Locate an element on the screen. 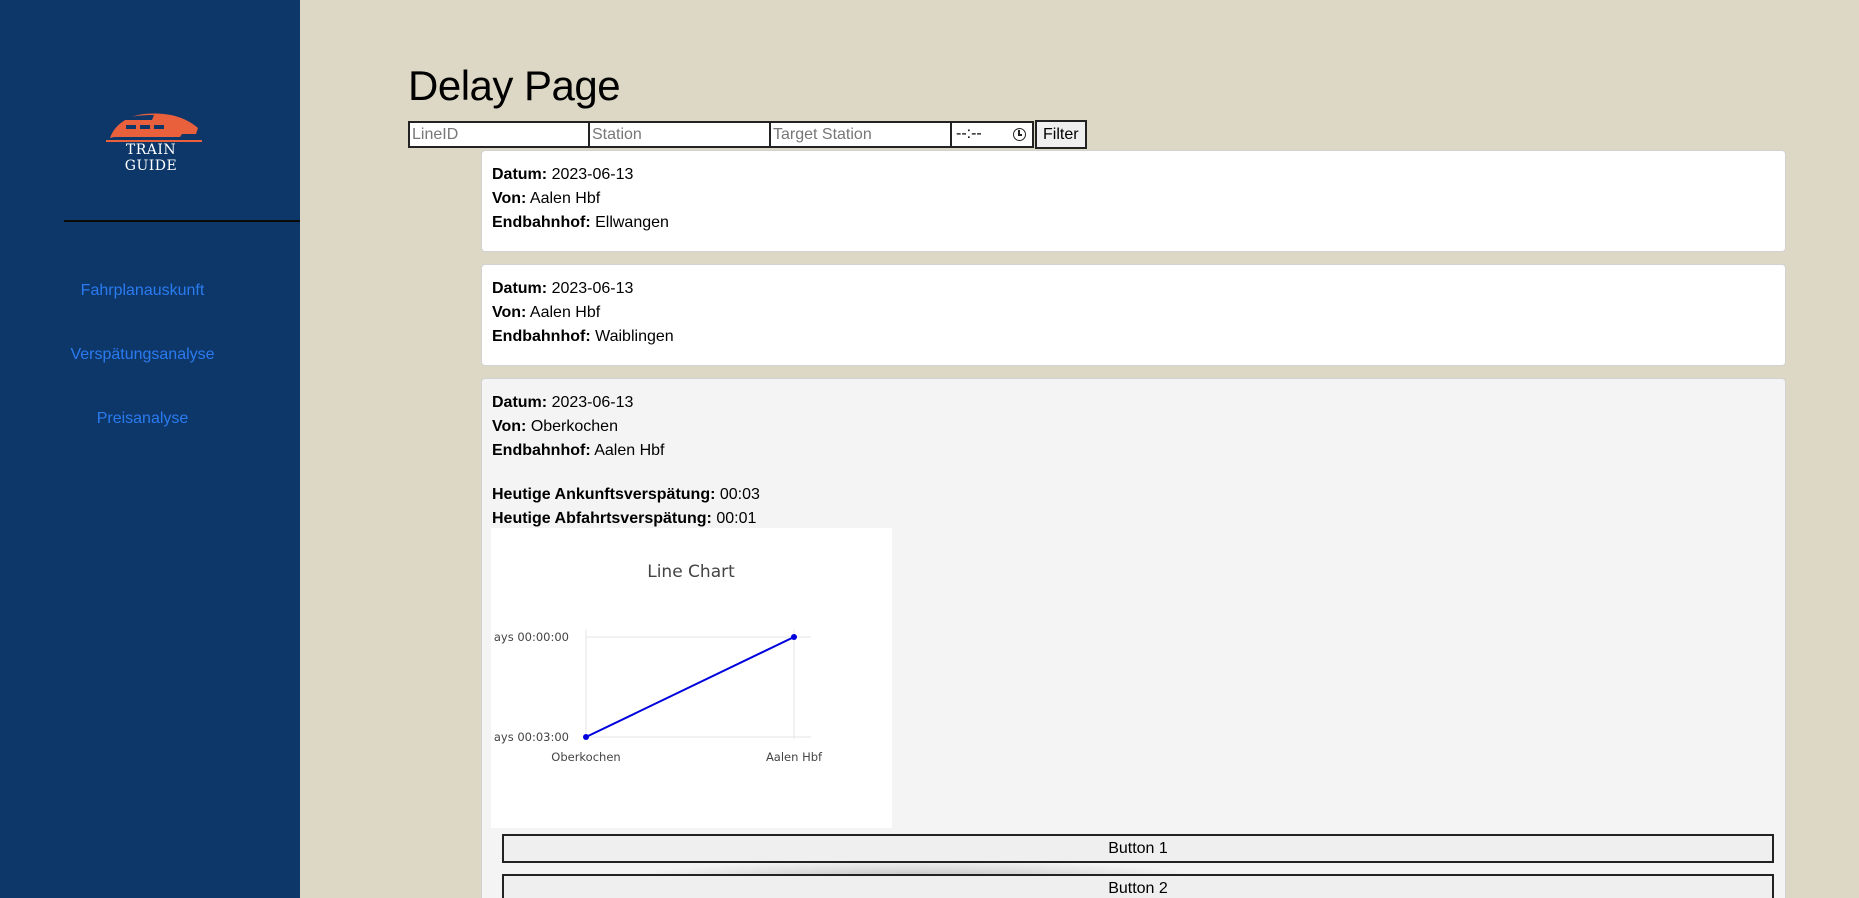 The image size is (1859, 898). chart-x-labels: Oberkochen Aalen Hbf is located at coordinates (687, 757).